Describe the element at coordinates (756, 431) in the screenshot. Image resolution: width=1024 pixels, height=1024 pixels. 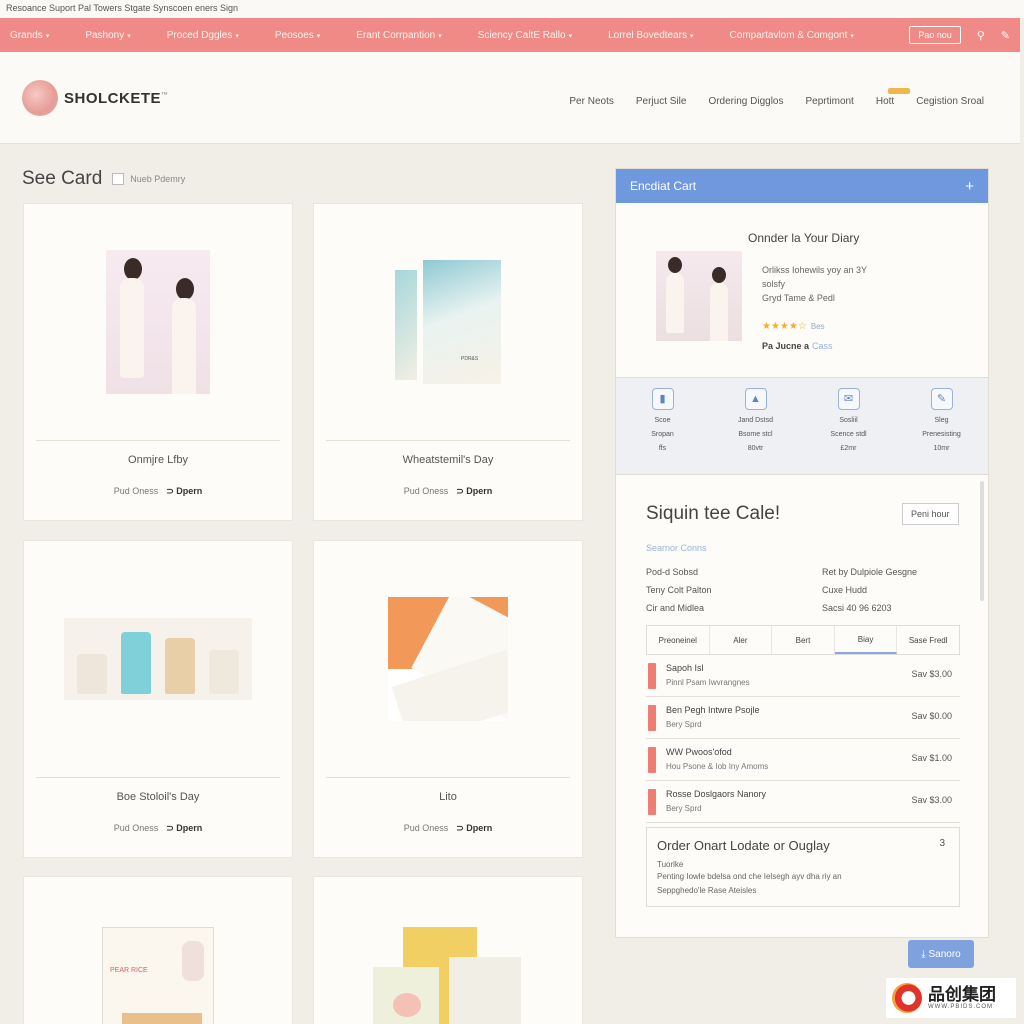
I see `step-item: ▲ Jand Dstsd Bsome stcl 80vtr` at that location.